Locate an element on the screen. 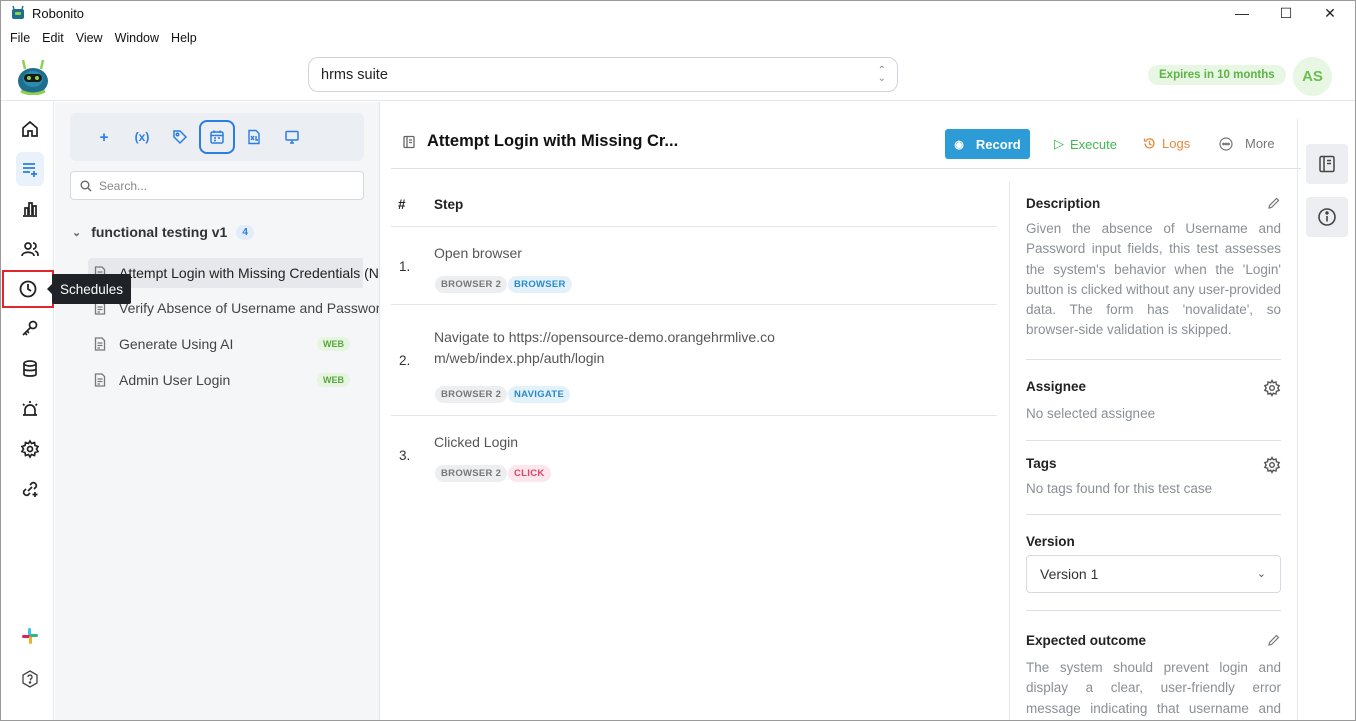 This screenshot has width=1356, height=721. web-badge: WEB is located at coordinates (333, 380).